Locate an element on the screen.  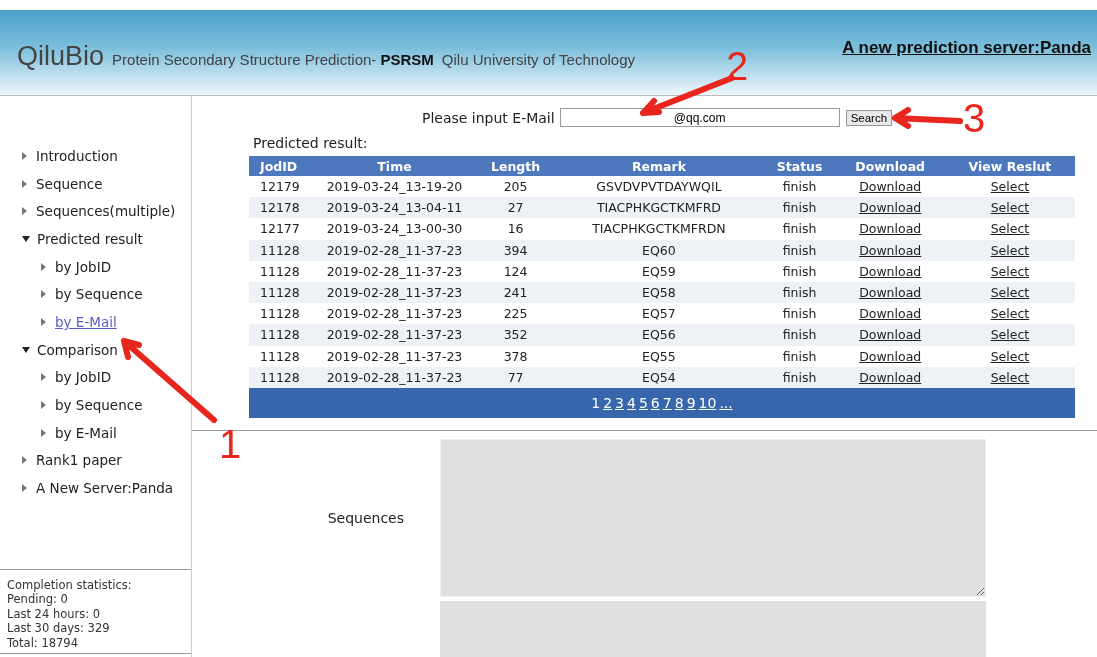
page-link: 4 is located at coordinates (631, 402).